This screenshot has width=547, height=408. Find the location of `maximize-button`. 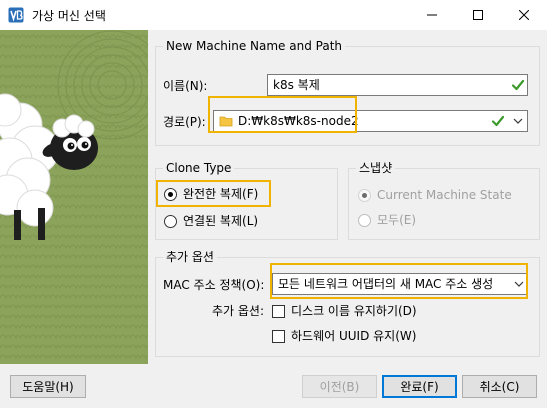

maximize-button is located at coordinates (478, 15).